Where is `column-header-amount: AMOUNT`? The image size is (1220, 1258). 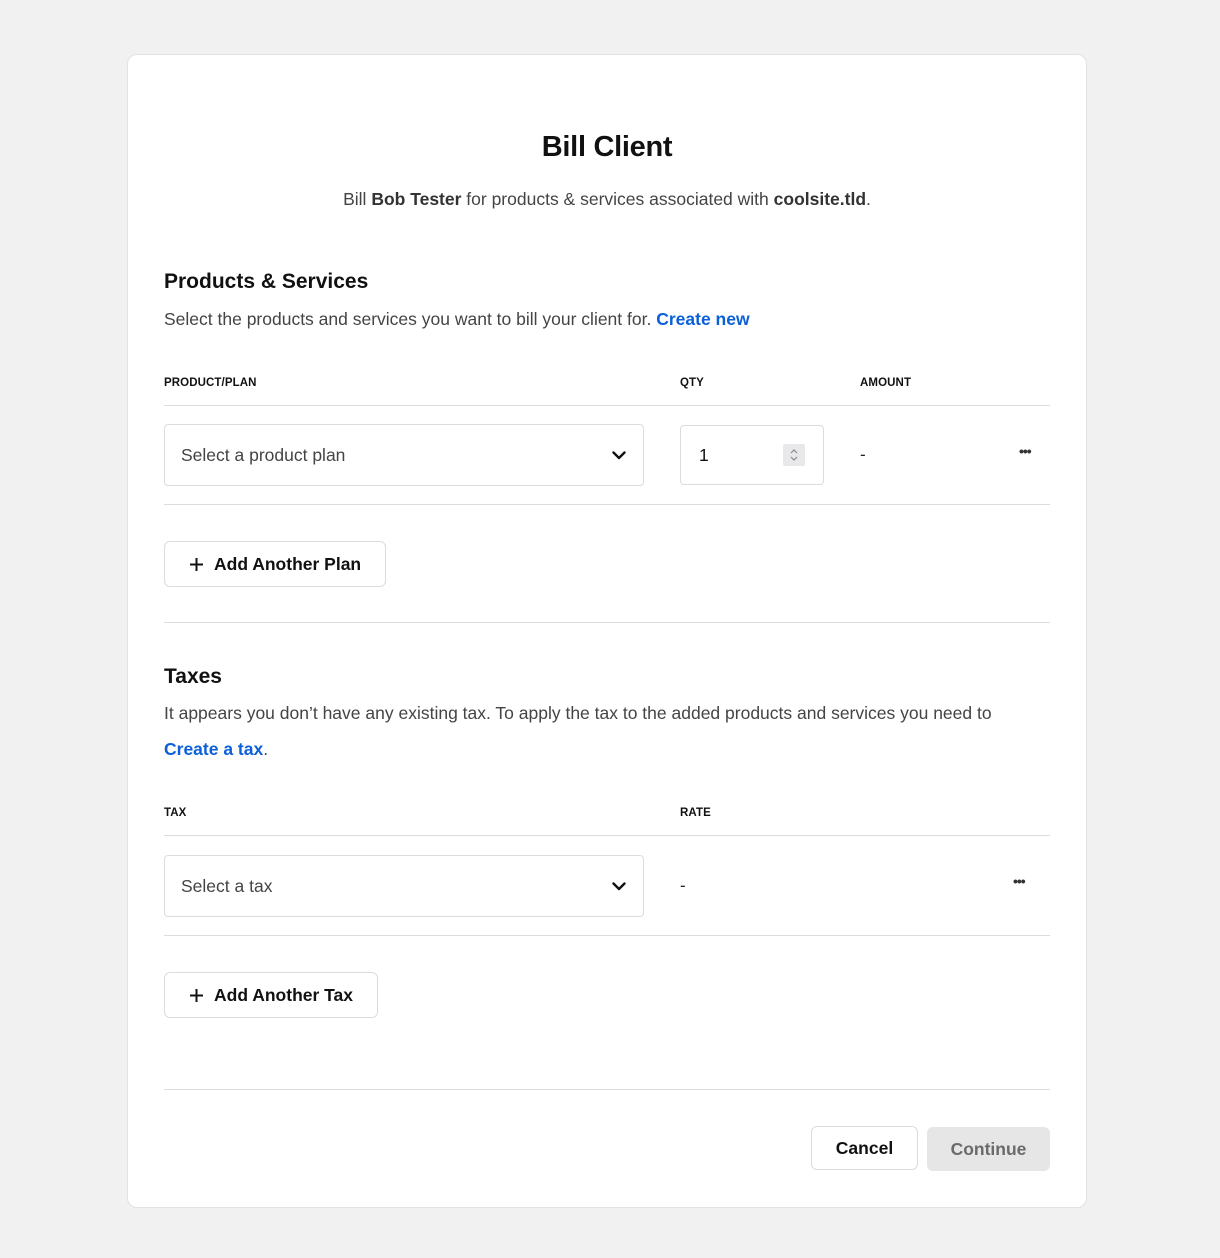
column-header-amount: AMOUNT is located at coordinates (886, 383).